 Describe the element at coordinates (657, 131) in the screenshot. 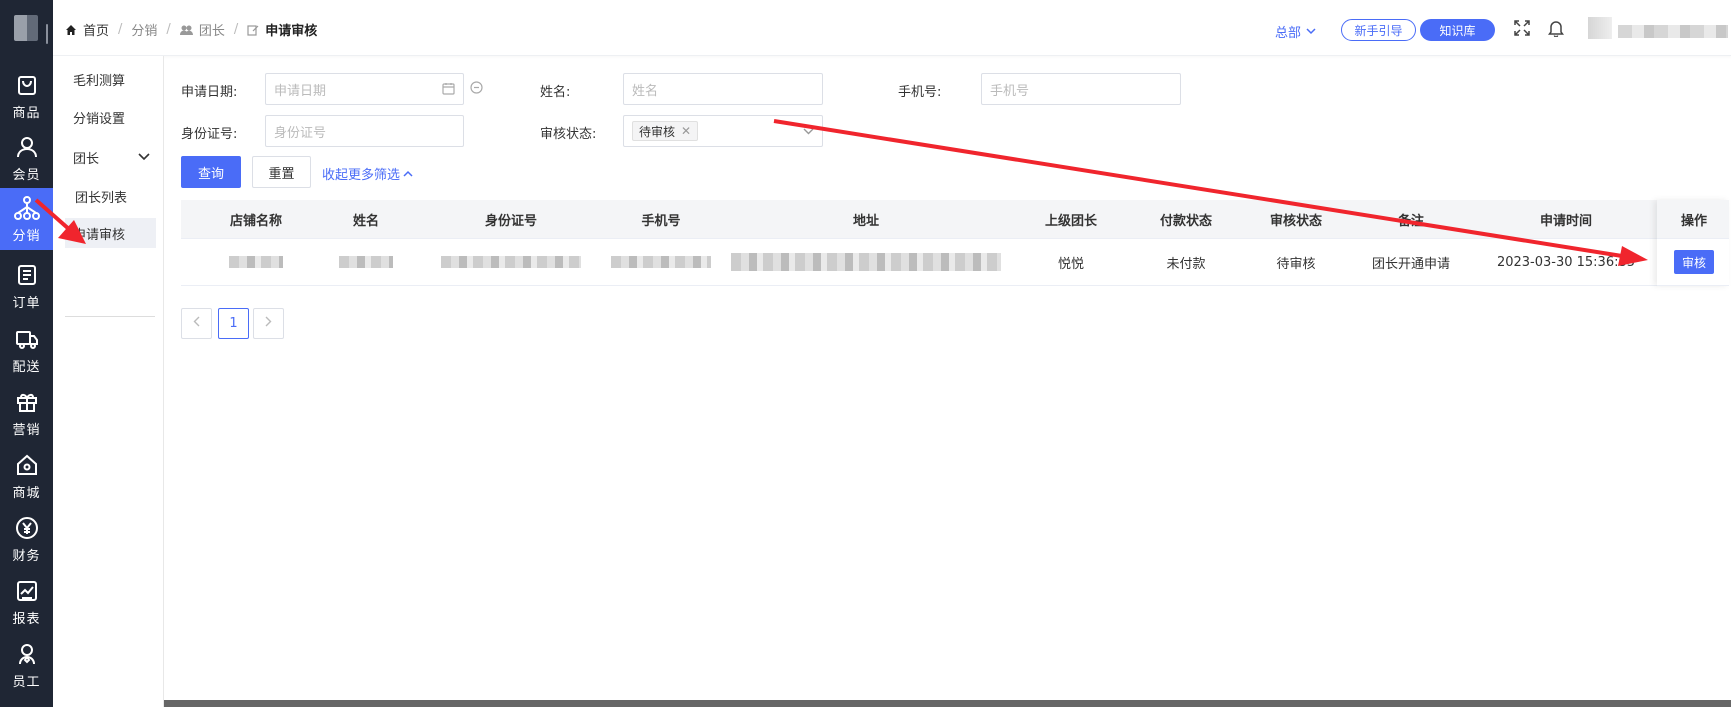

I see `status-tag-label: 待审核` at that location.